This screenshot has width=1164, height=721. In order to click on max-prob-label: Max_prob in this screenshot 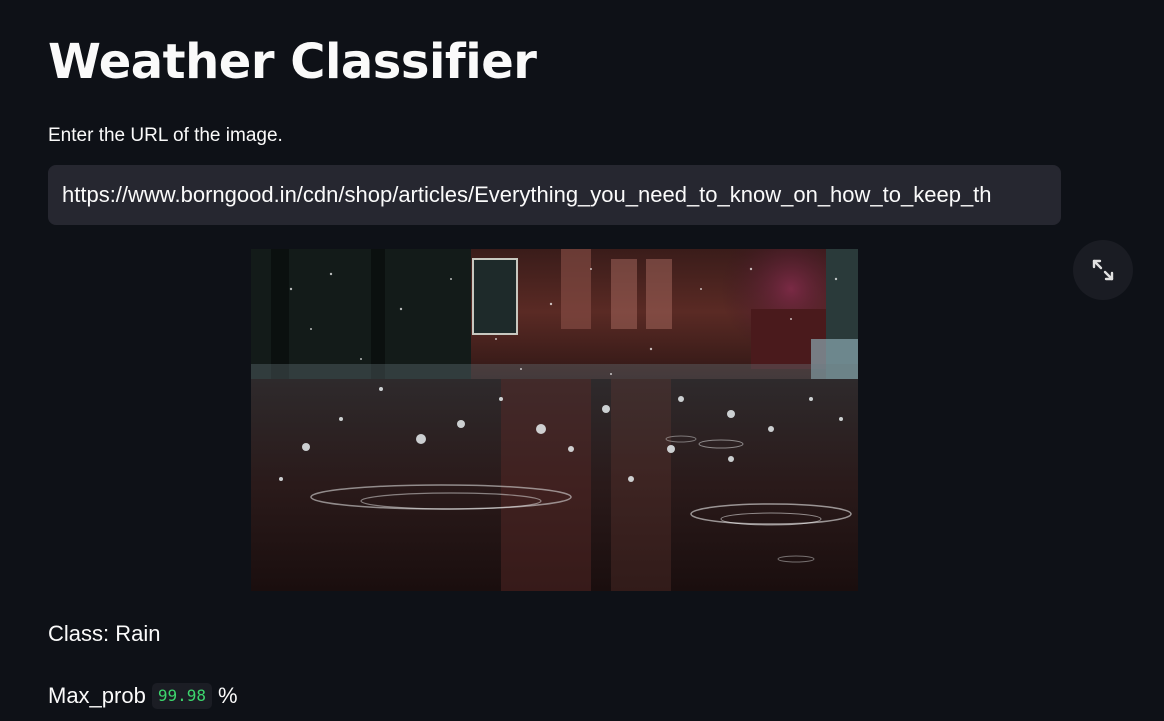, I will do `click(97, 695)`.